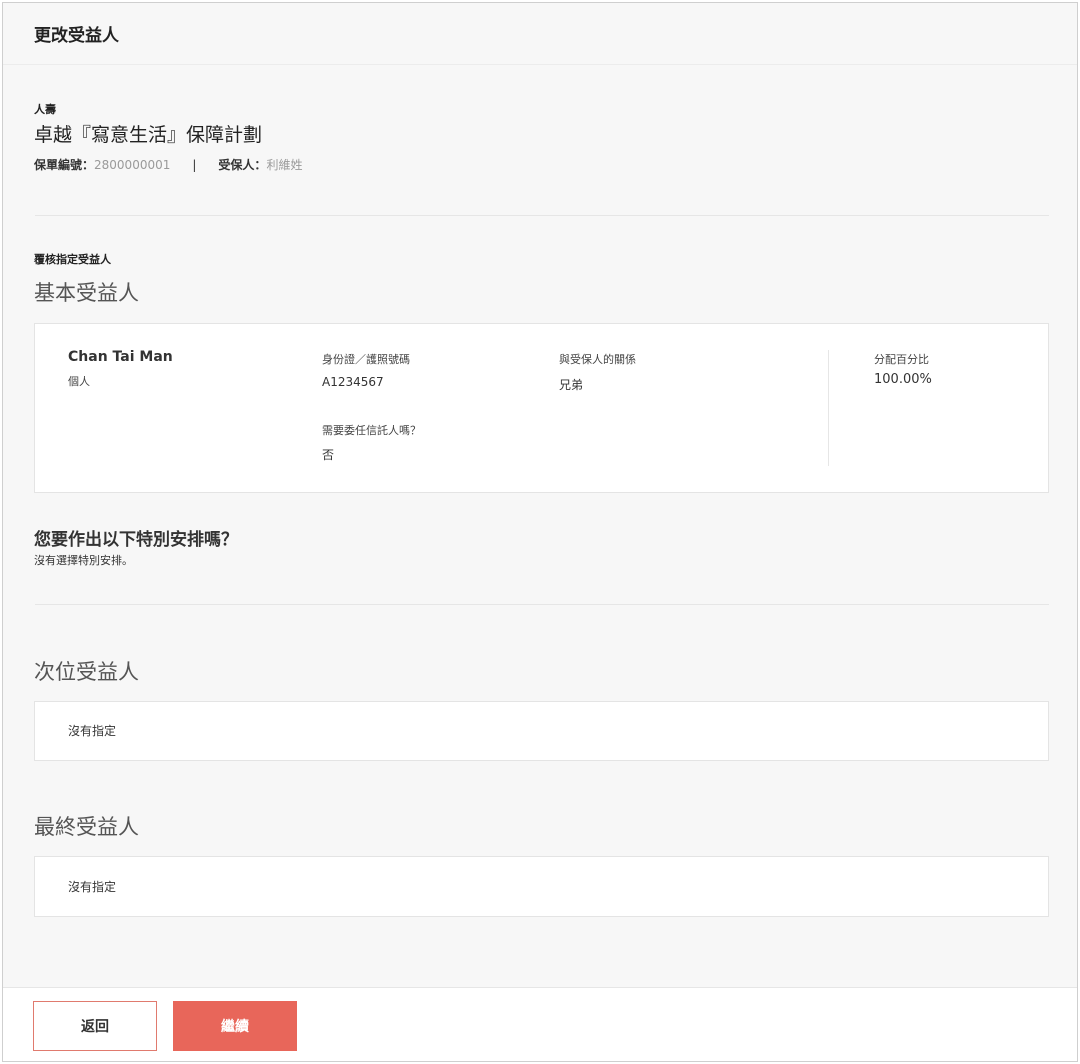  Describe the element at coordinates (235, 1026) in the screenshot. I see `continue-button: 繼續` at that location.